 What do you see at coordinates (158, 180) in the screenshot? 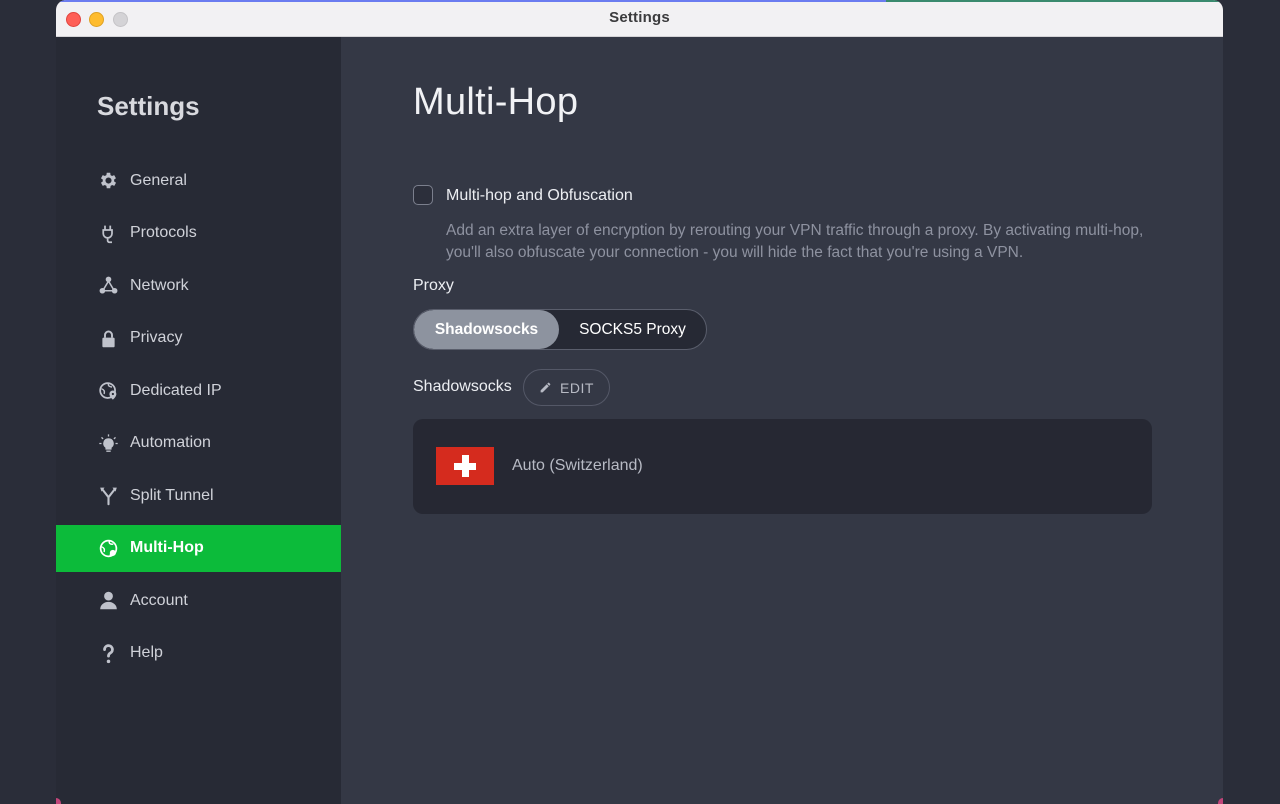
I see `sidebar-item-label: General` at bounding box center [158, 180].